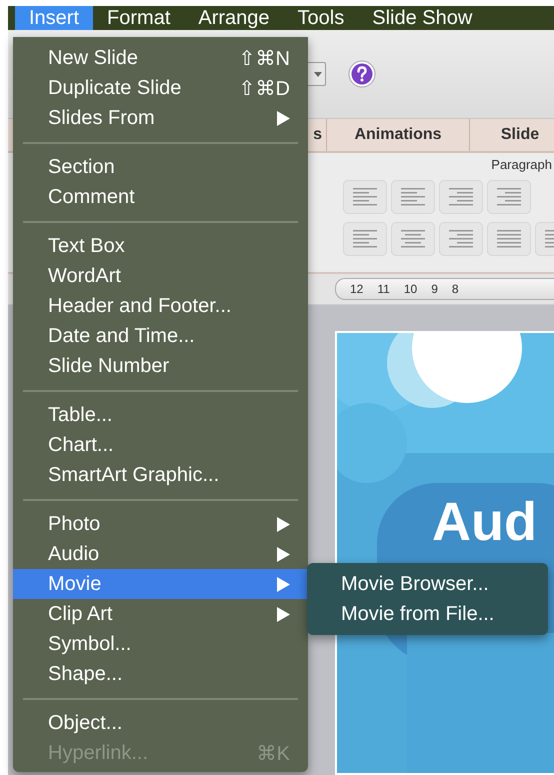  What do you see at coordinates (160, 246) in the screenshot?
I see `menu-item: Text Box` at bounding box center [160, 246].